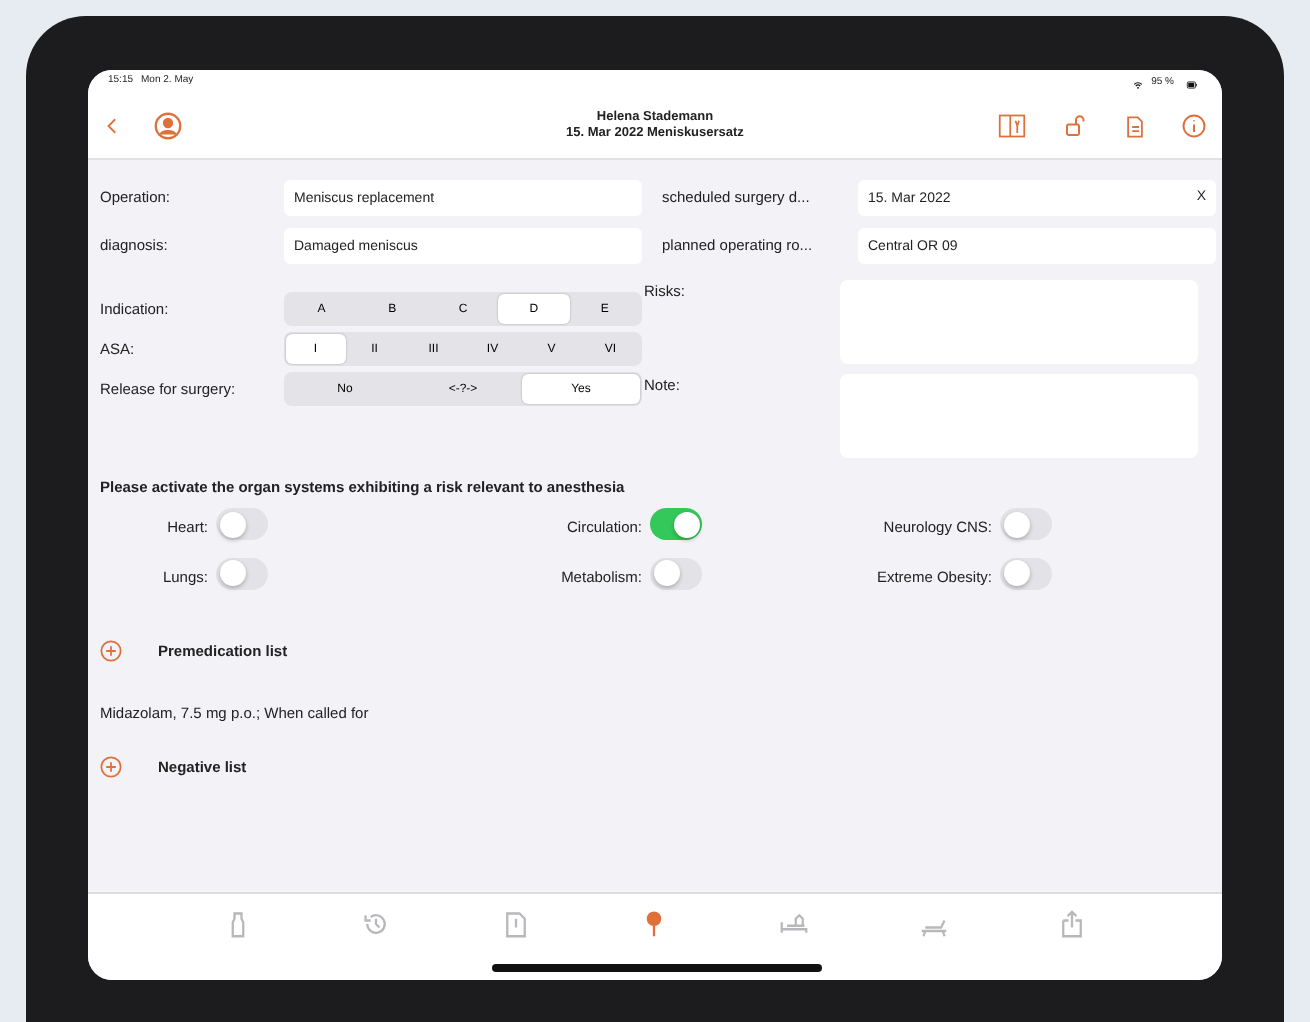 This screenshot has width=1310, height=1022. I want to click on back-button, so click(113, 126).